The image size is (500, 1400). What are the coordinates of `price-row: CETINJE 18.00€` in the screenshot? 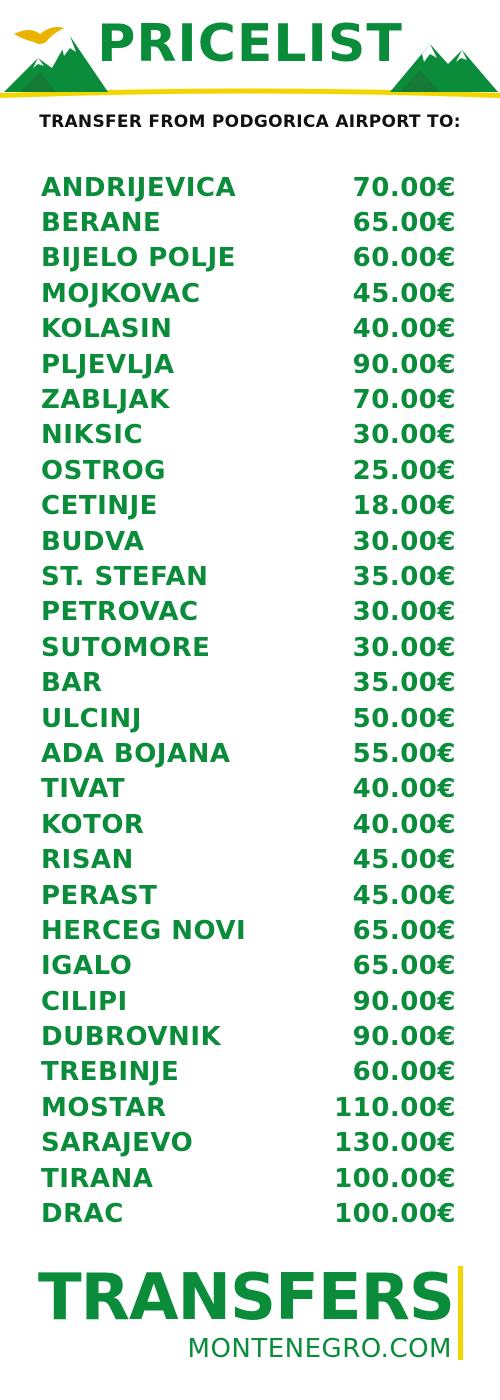 It's located at (248, 506).